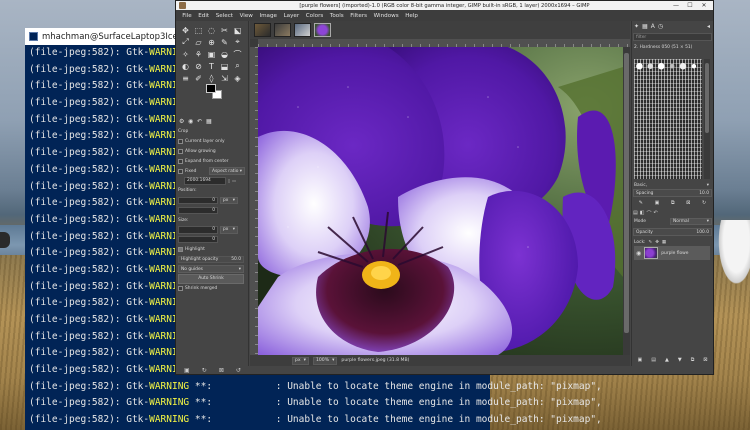 This screenshot has height=430, width=750. Describe the element at coordinates (224, 66) in the screenshot. I see `tool-icon: ⬓` at that location.